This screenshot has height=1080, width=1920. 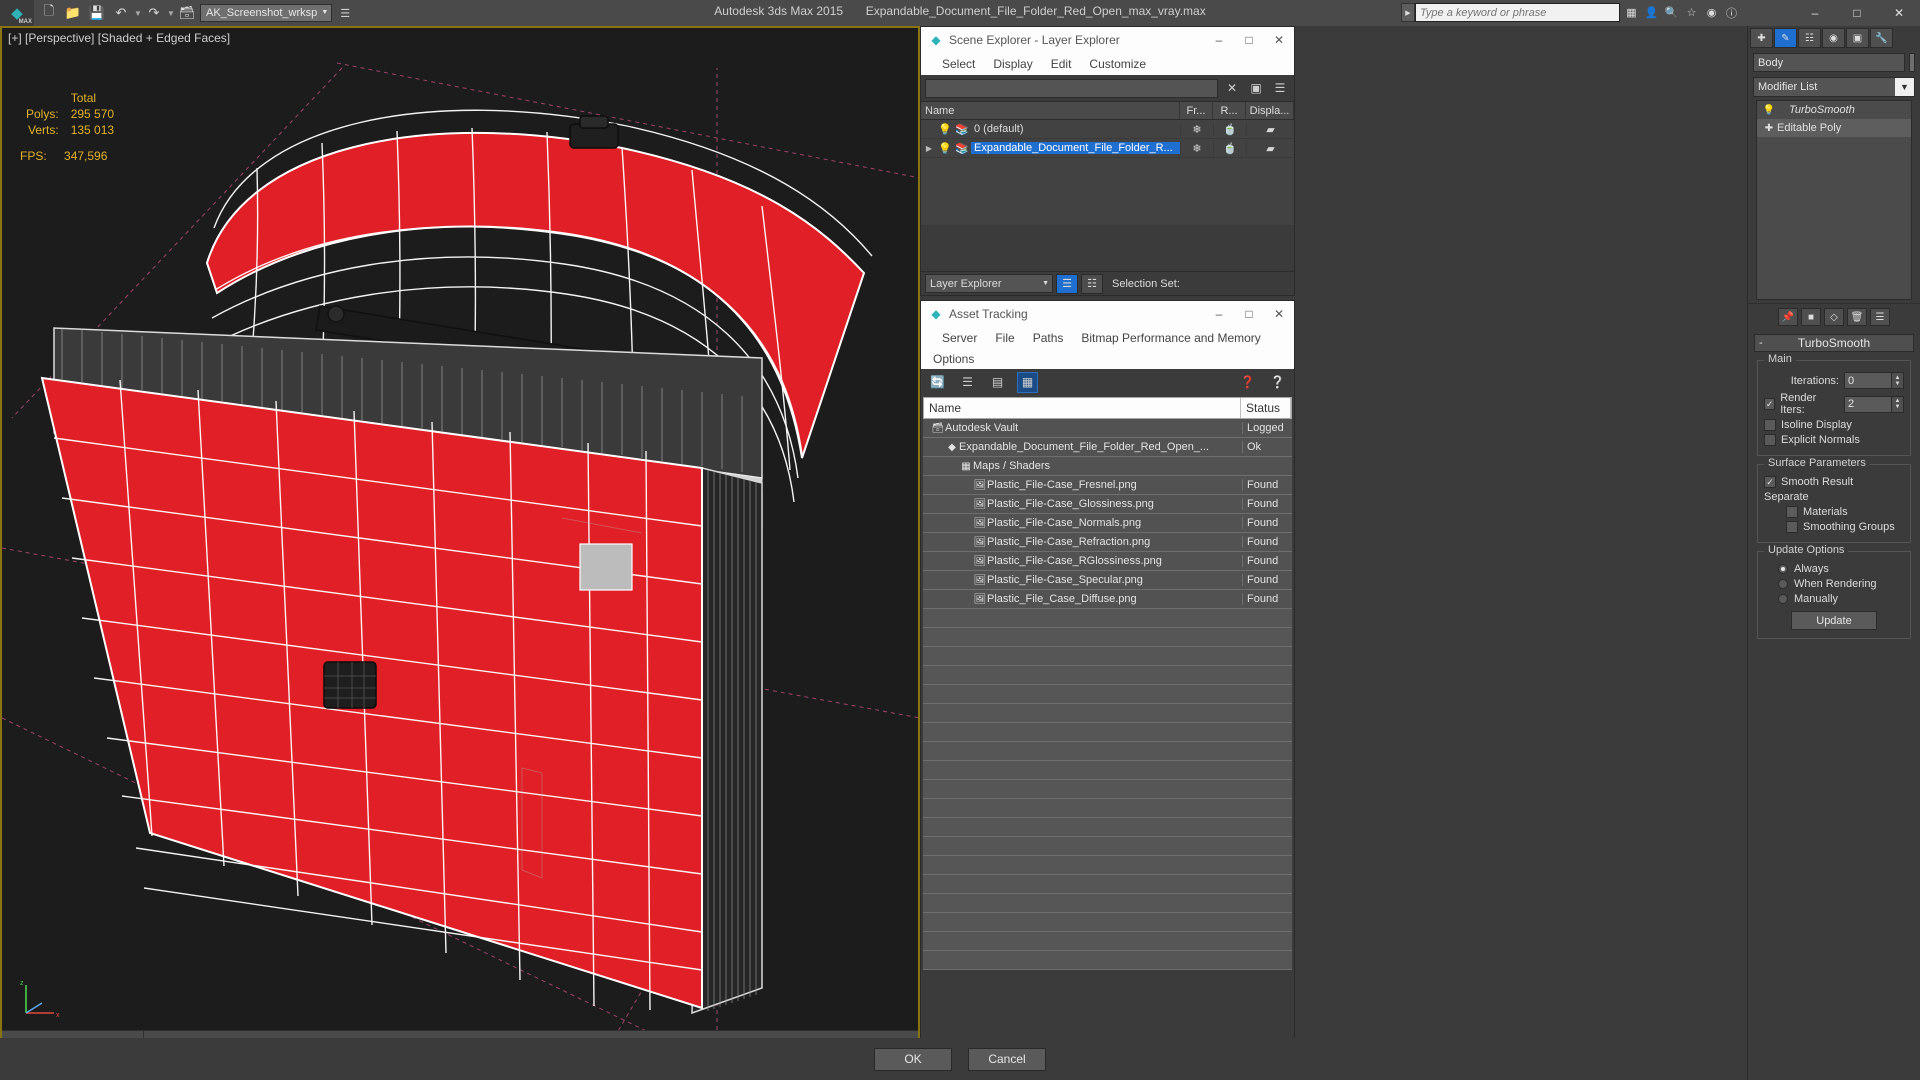 I want to click on asset-row: 🖼 Plastic_File-Case_RGlossiness.png Found, so click(x=1107, y=561).